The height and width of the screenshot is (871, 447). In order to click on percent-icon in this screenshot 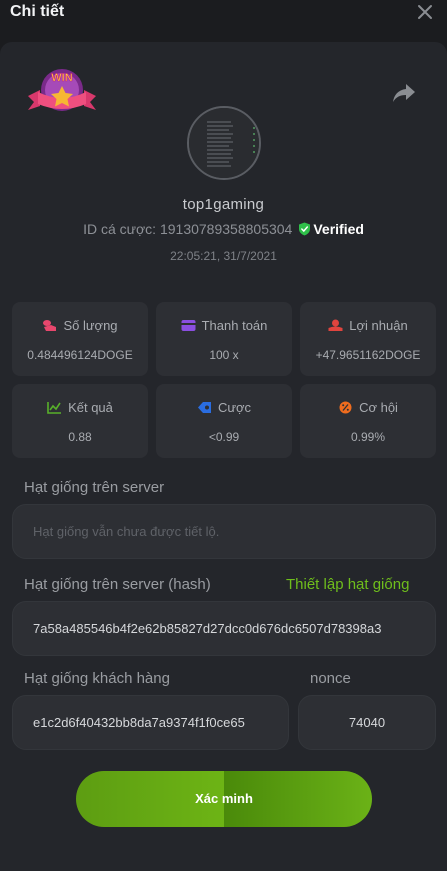, I will do `click(345, 407)`.